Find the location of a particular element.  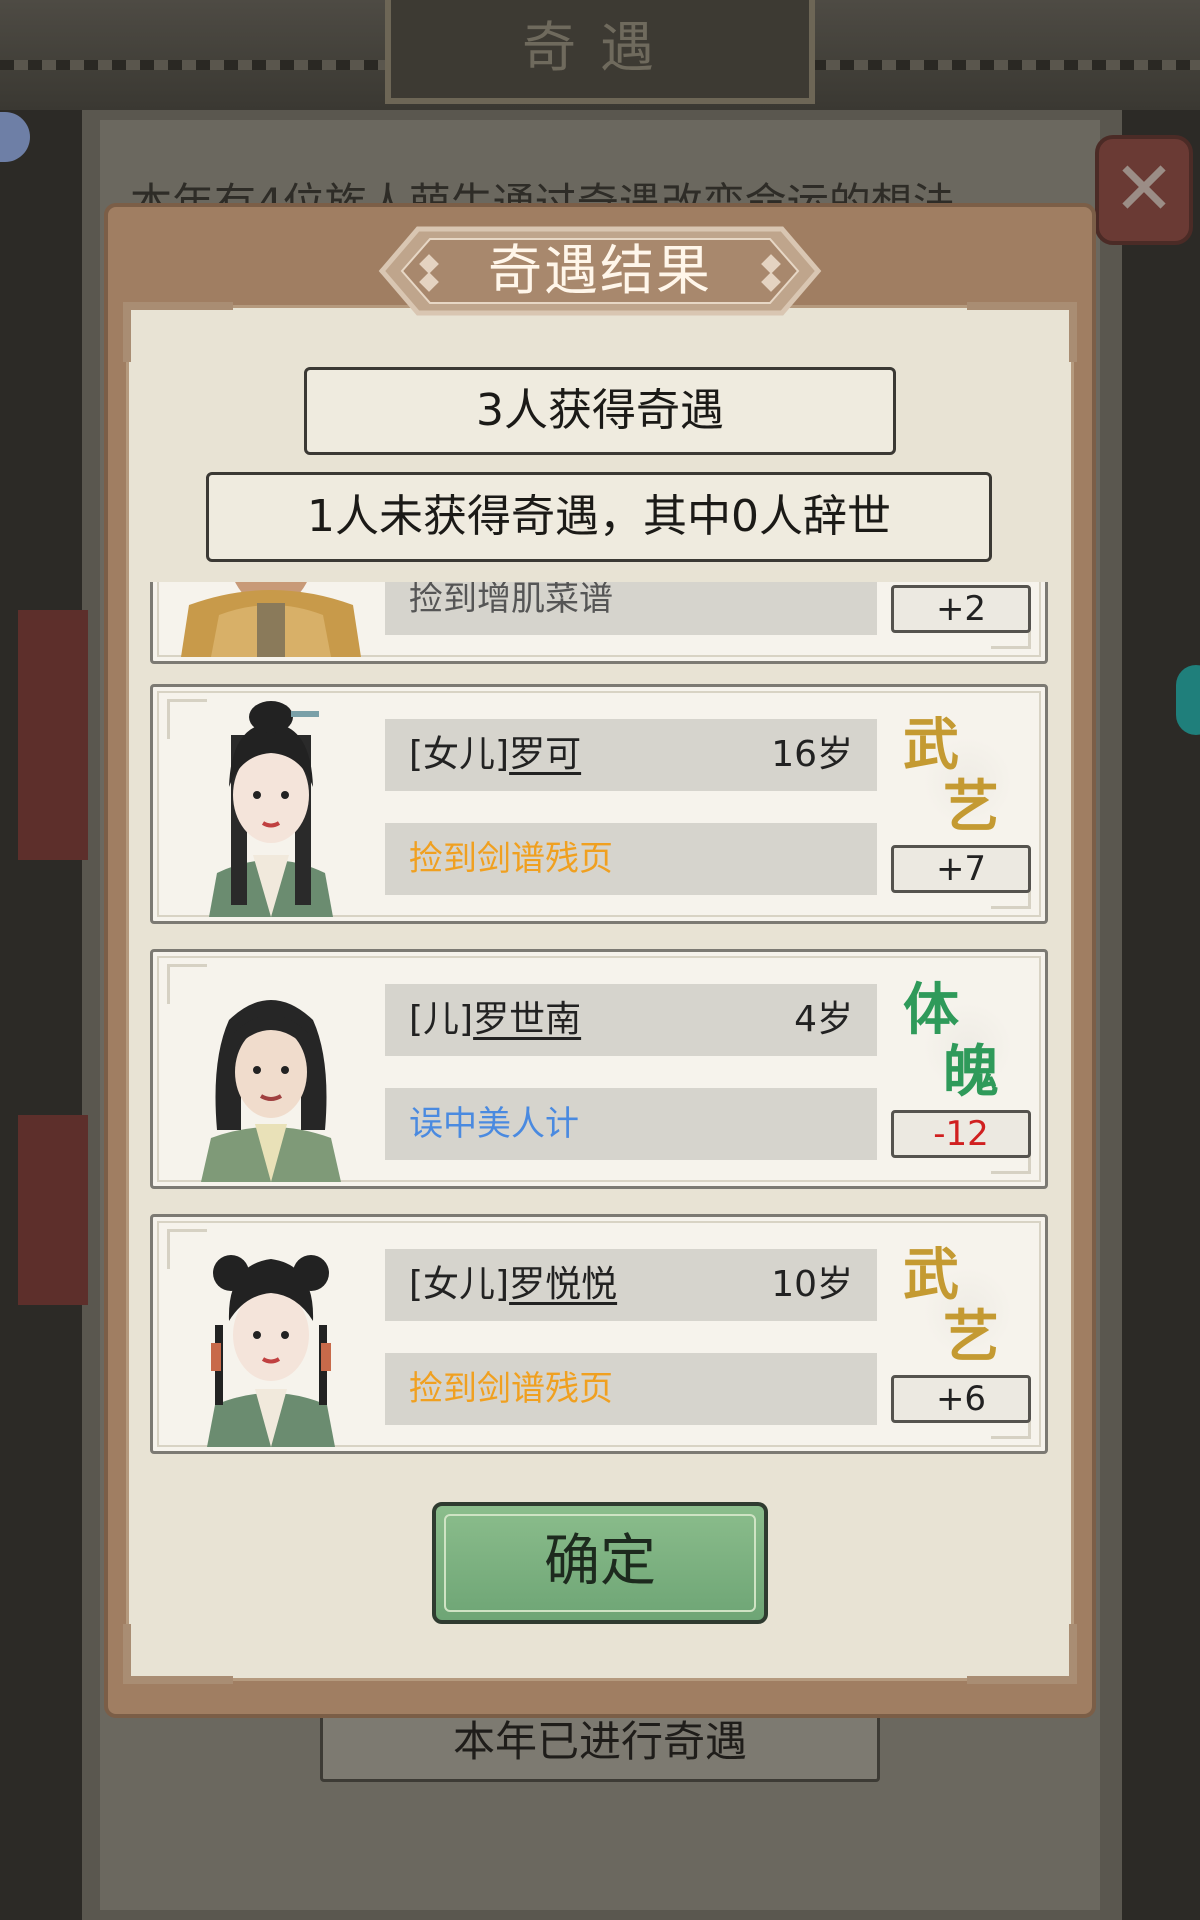

attribute-label: 体 魄 is located at coordinates (963, 1046).